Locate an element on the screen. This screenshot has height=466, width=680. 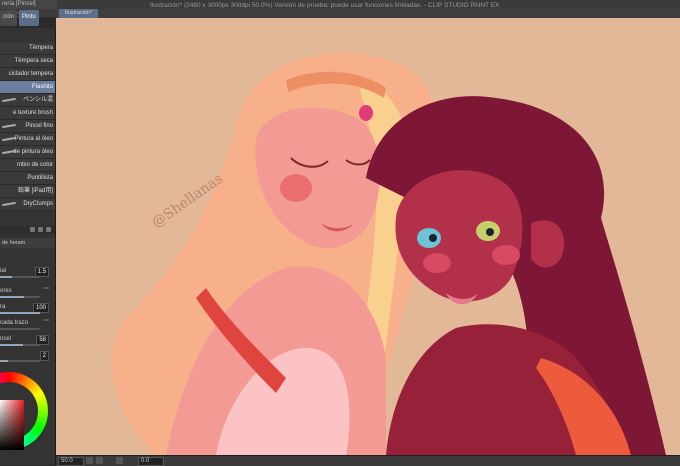
brush-item: 鉛筆 [iPad用] is located at coordinates (27, 191).